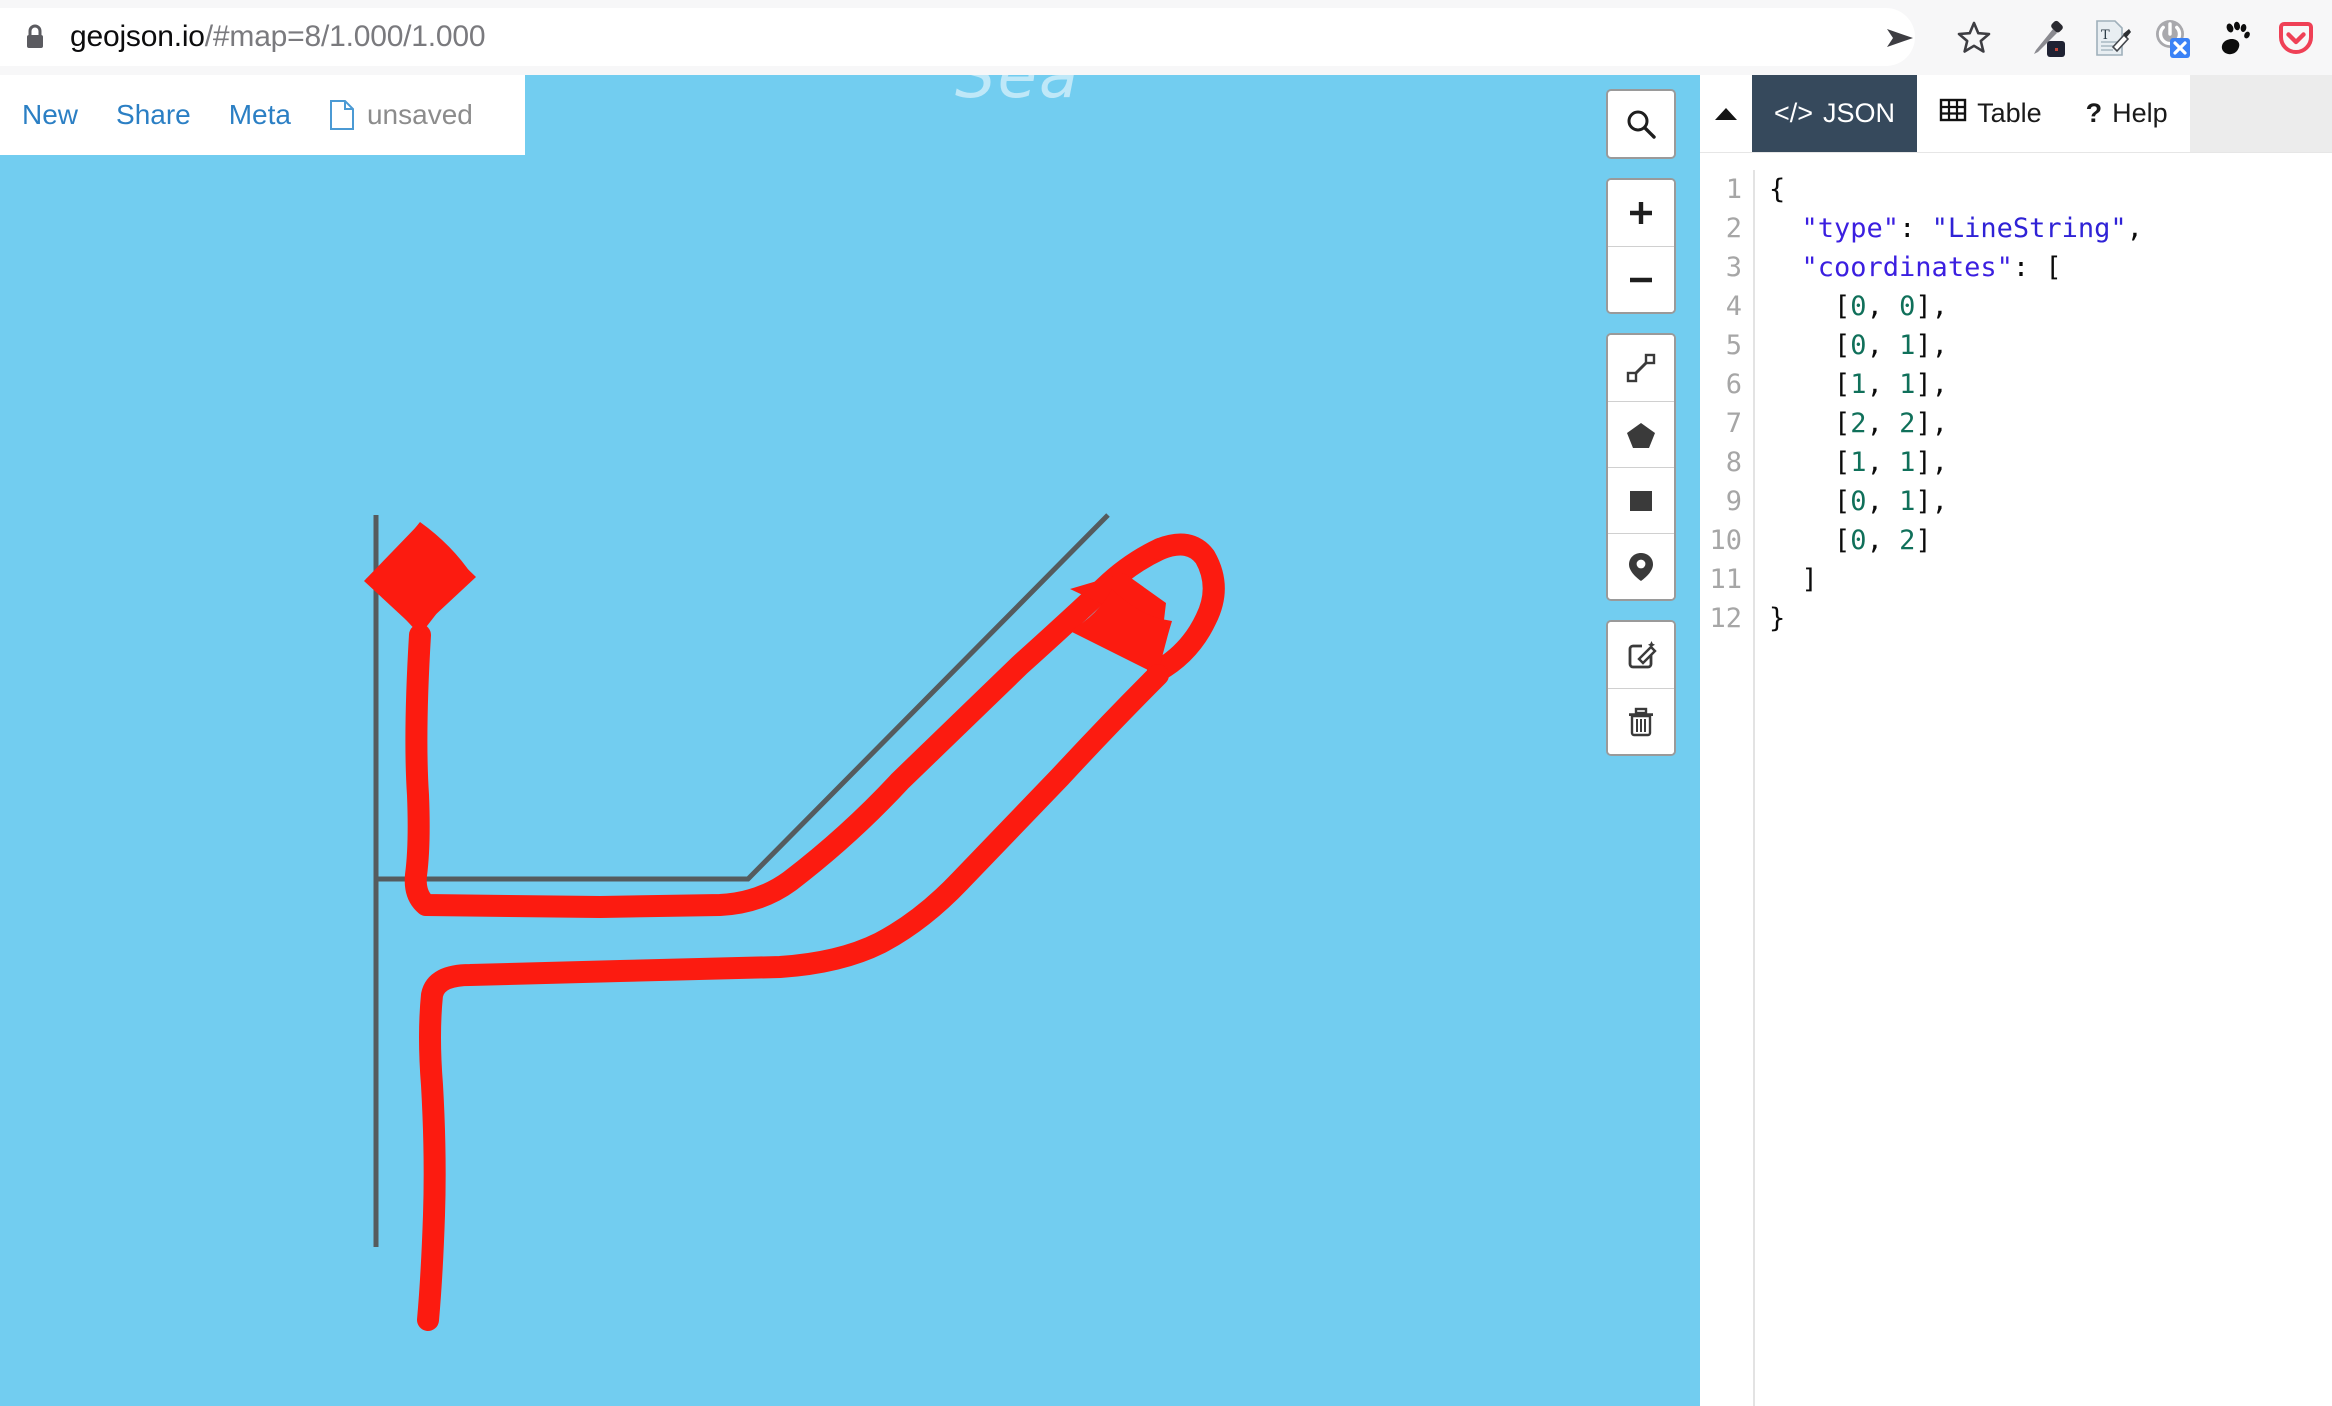  I want to click on draw-line-icon, so click(1641, 368).